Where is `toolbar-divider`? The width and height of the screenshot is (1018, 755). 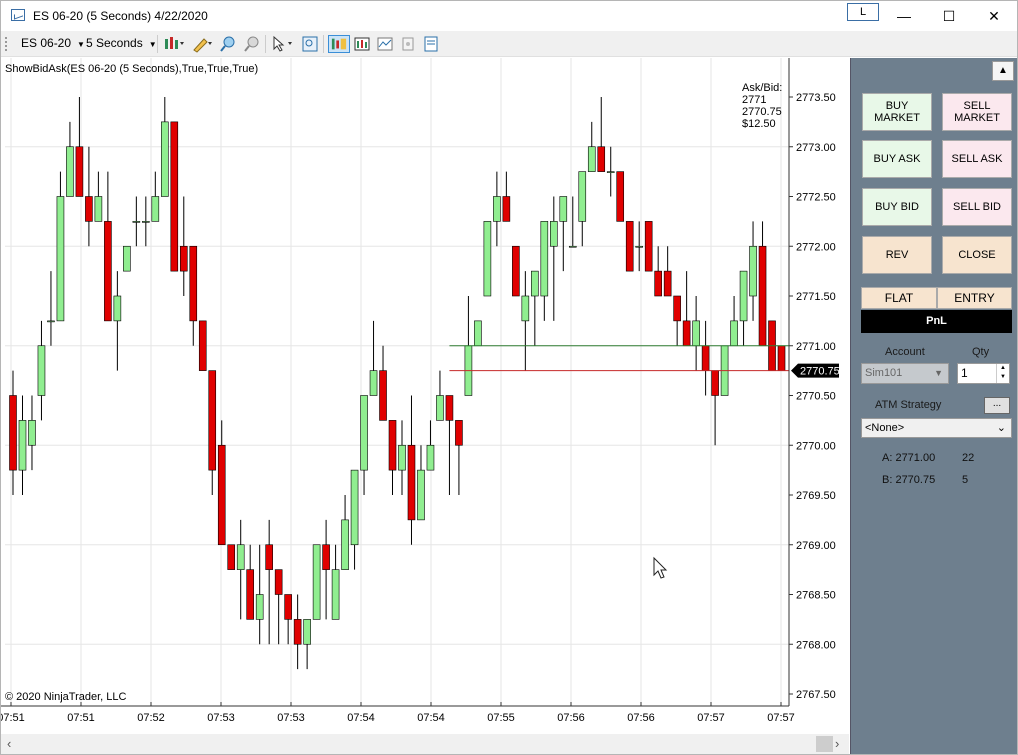 toolbar-divider is located at coordinates (157, 44).